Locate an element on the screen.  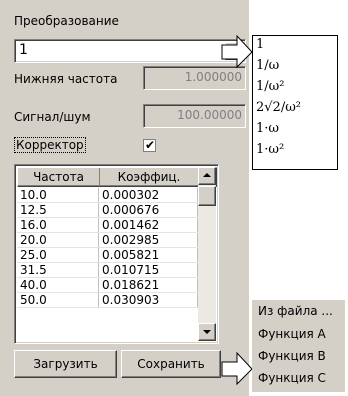
table-cell: 12.5 is located at coordinates (58, 210).